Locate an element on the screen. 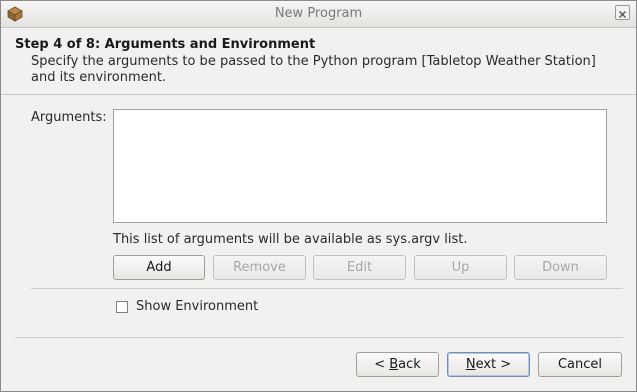 The image size is (637, 392). next-rest: ext > is located at coordinates (493, 364).